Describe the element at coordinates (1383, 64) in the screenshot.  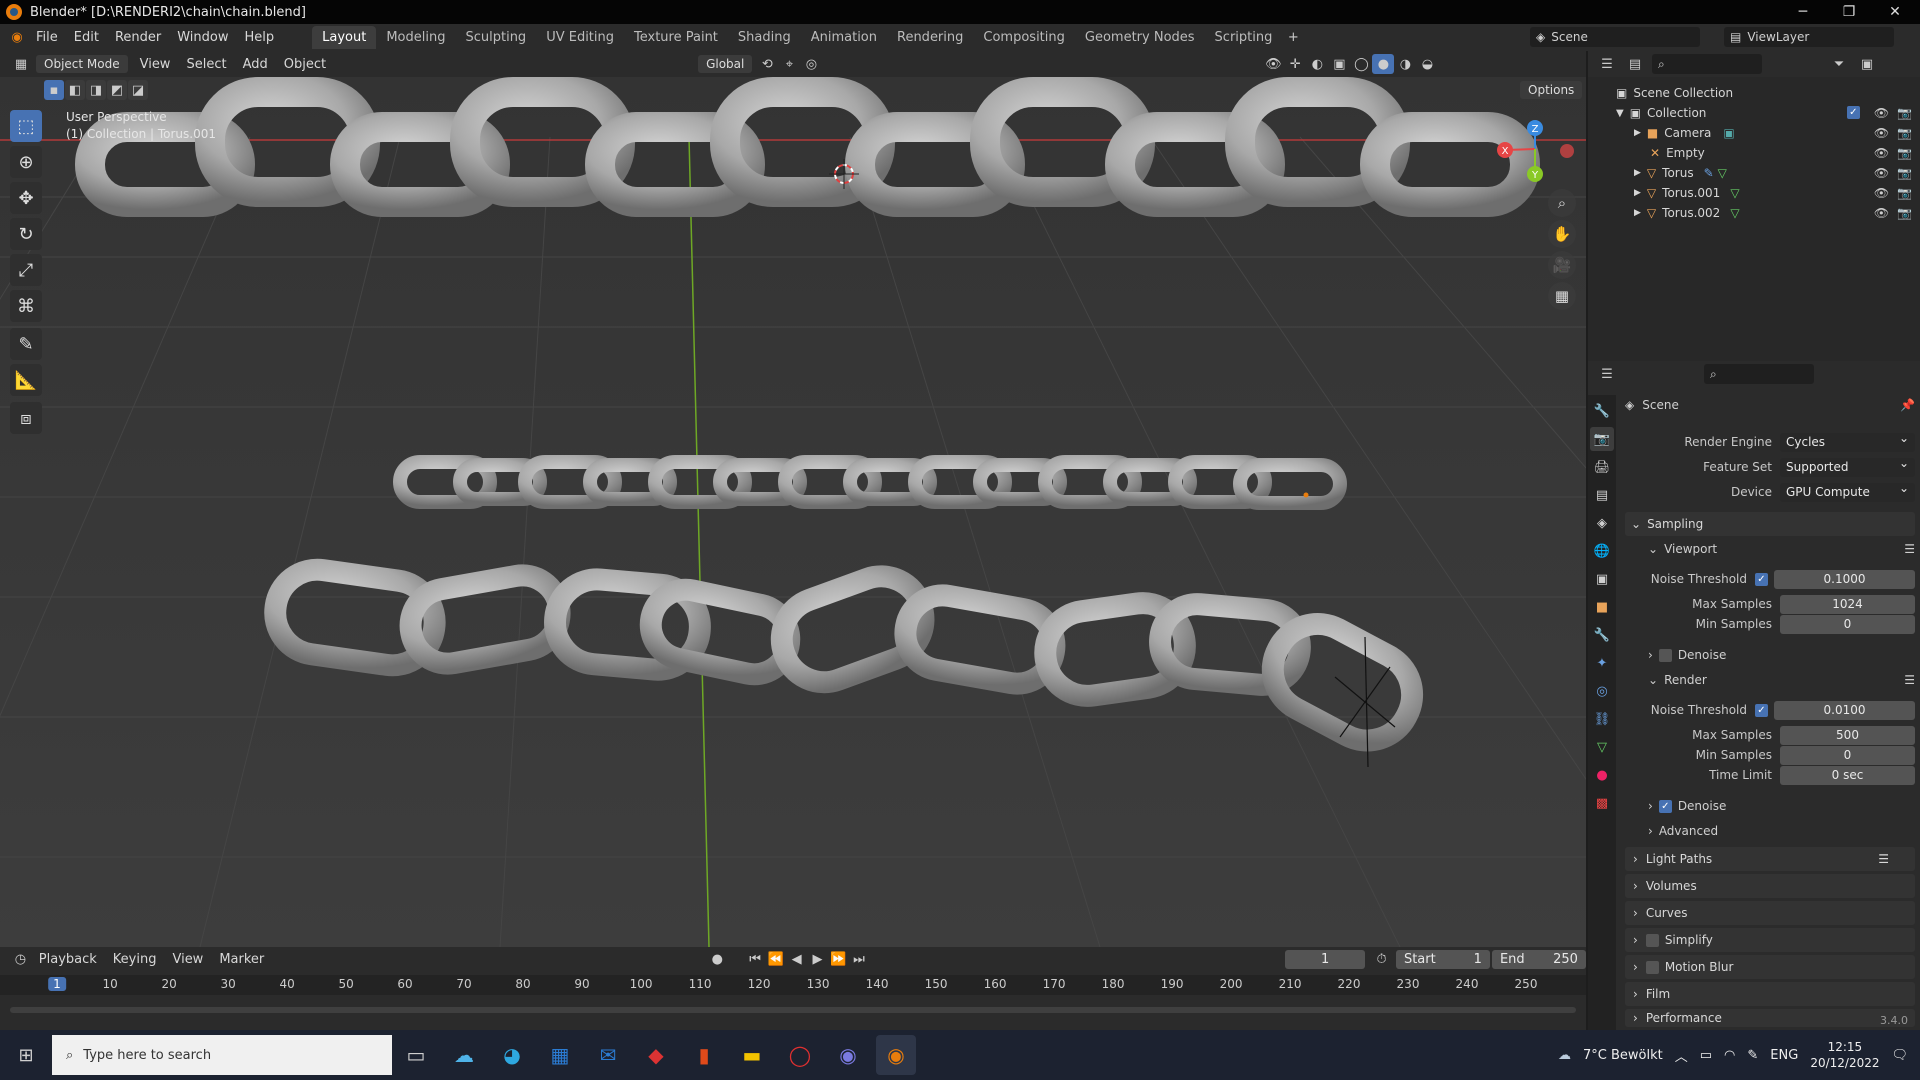
I see `shading-solid-icon: ●` at that location.